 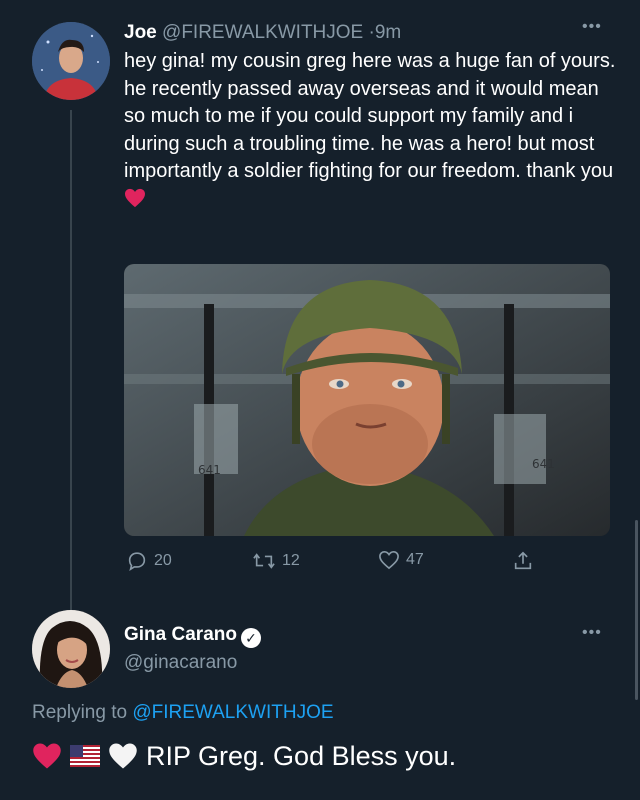 What do you see at coordinates (543, 464) in the screenshot?
I see `rifle-label-right: 641` at bounding box center [543, 464].